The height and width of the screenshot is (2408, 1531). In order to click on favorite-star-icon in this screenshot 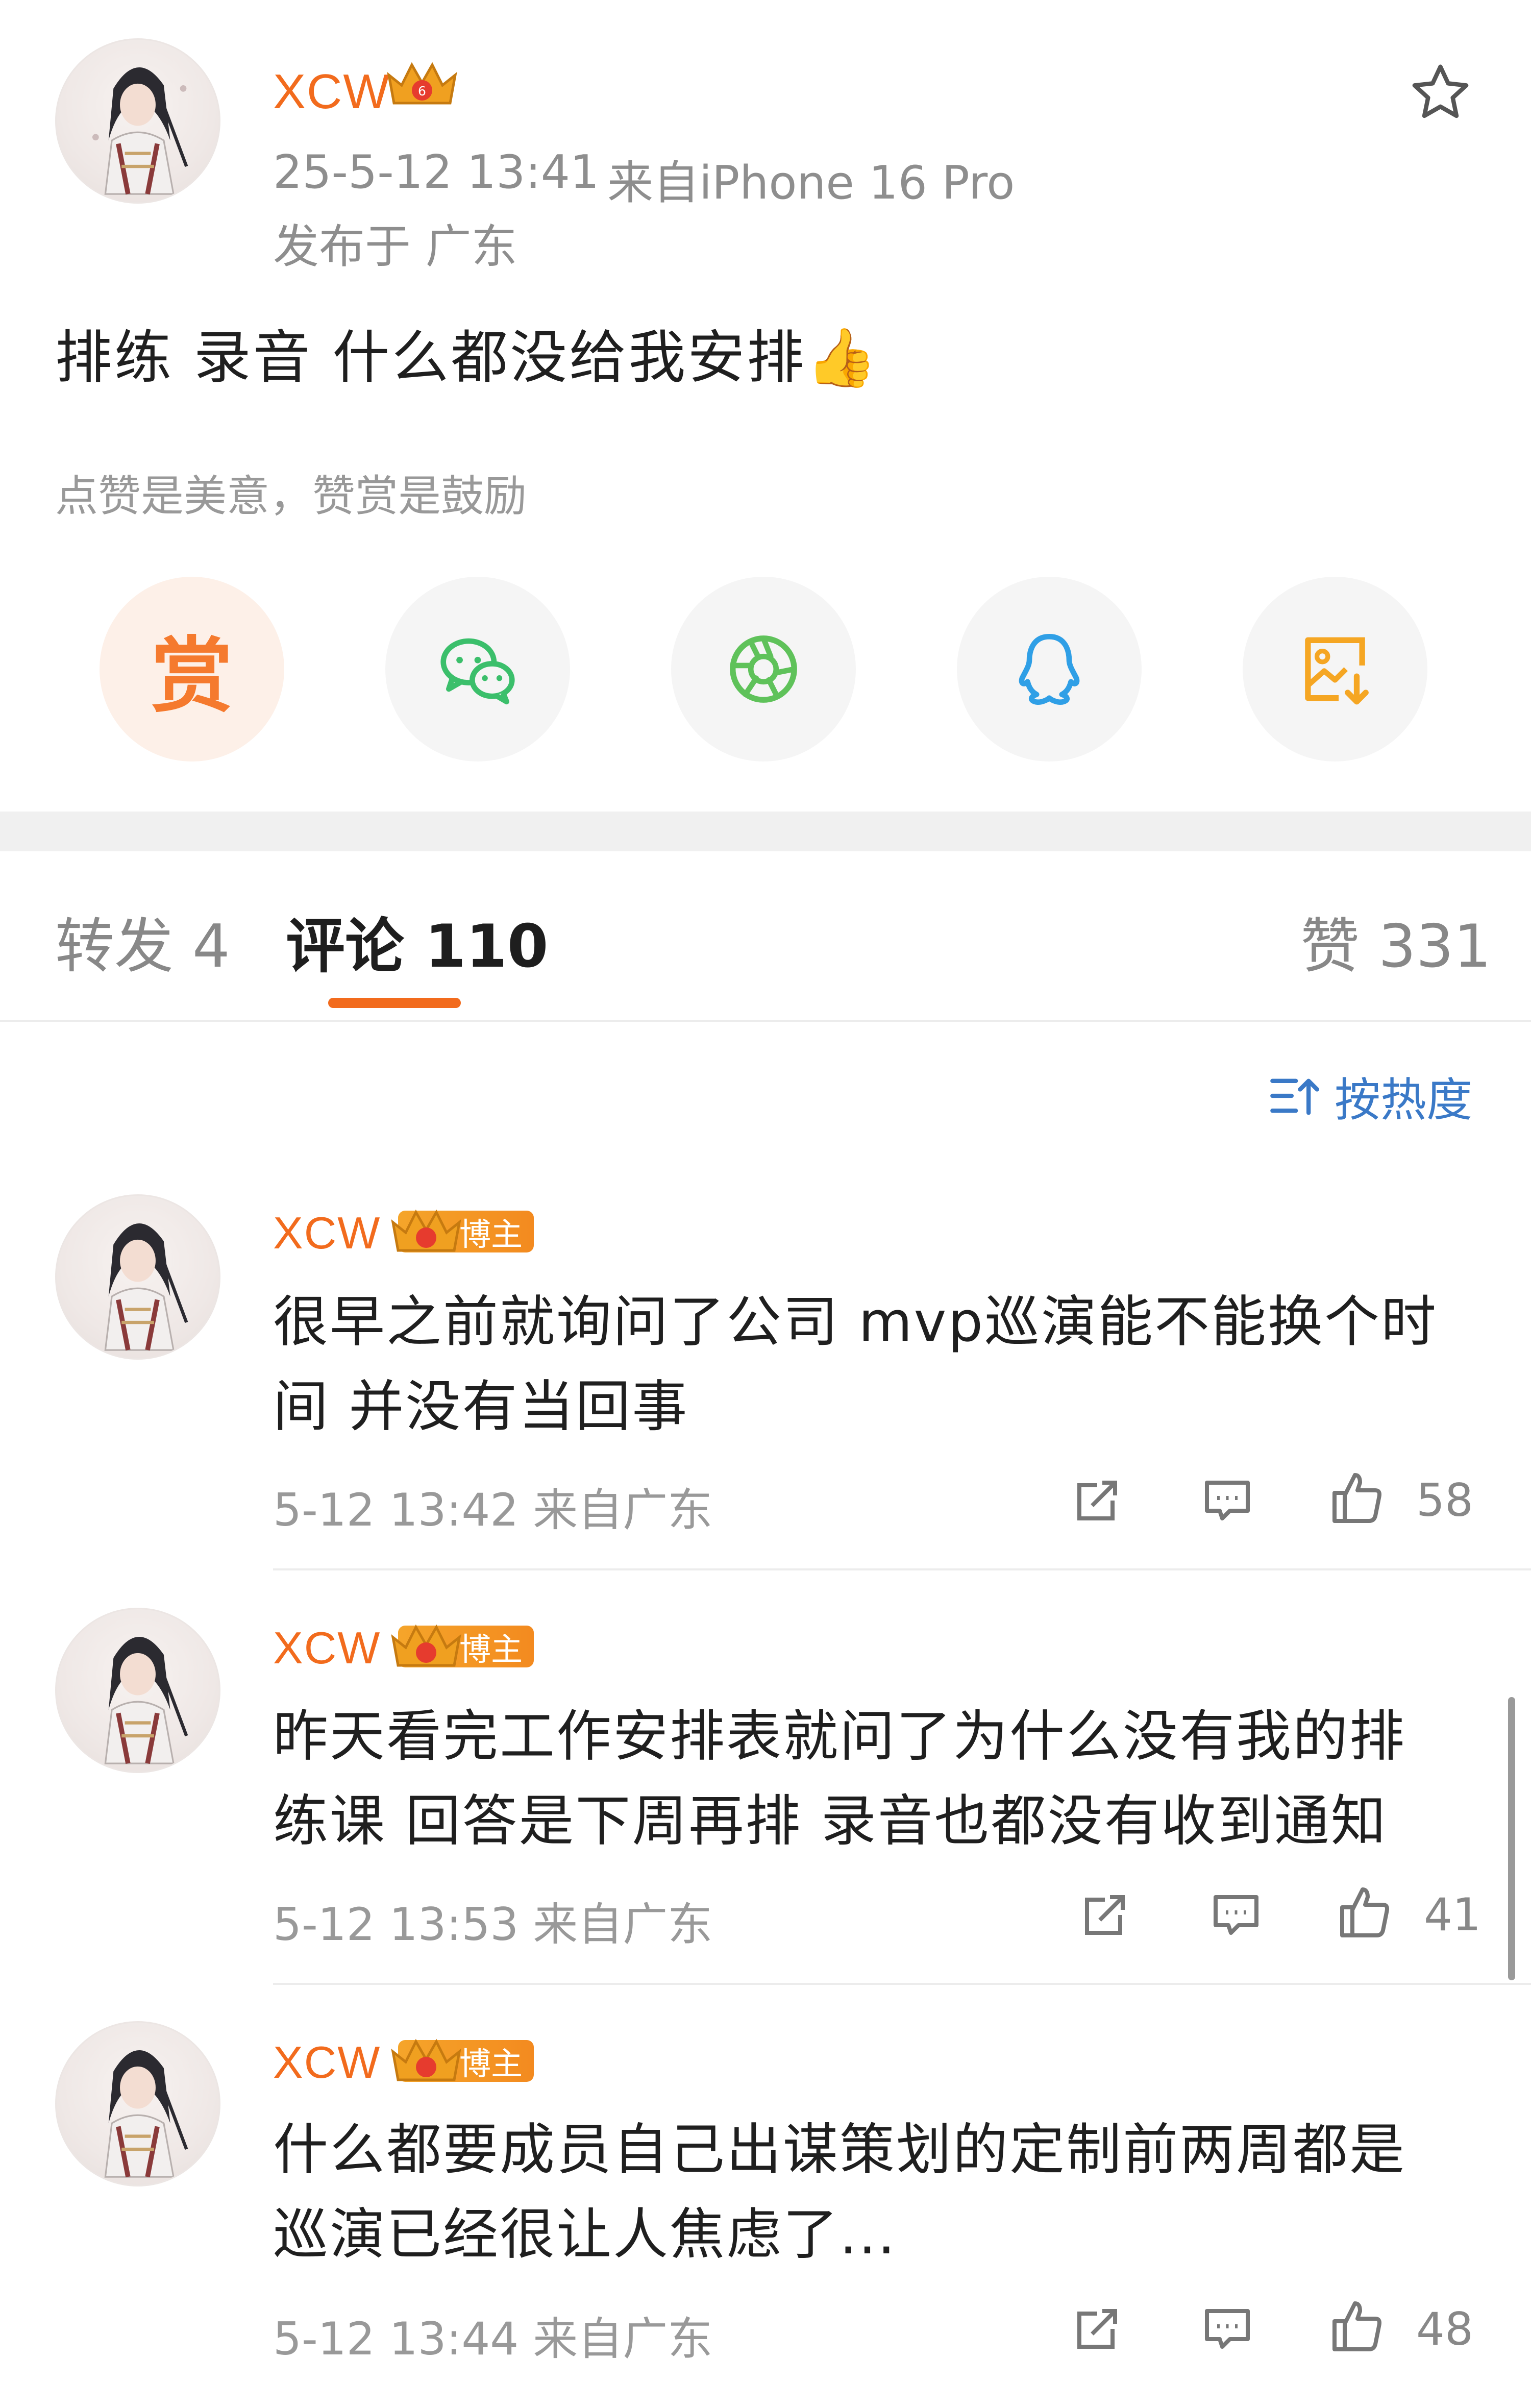, I will do `click(1440, 93)`.